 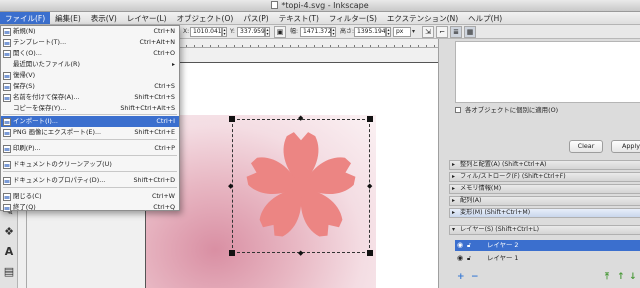 What do you see at coordinates (90, 31) in the screenshot?
I see `file-menu-item: 新規(N) Ctrl+N` at bounding box center [90, 31].